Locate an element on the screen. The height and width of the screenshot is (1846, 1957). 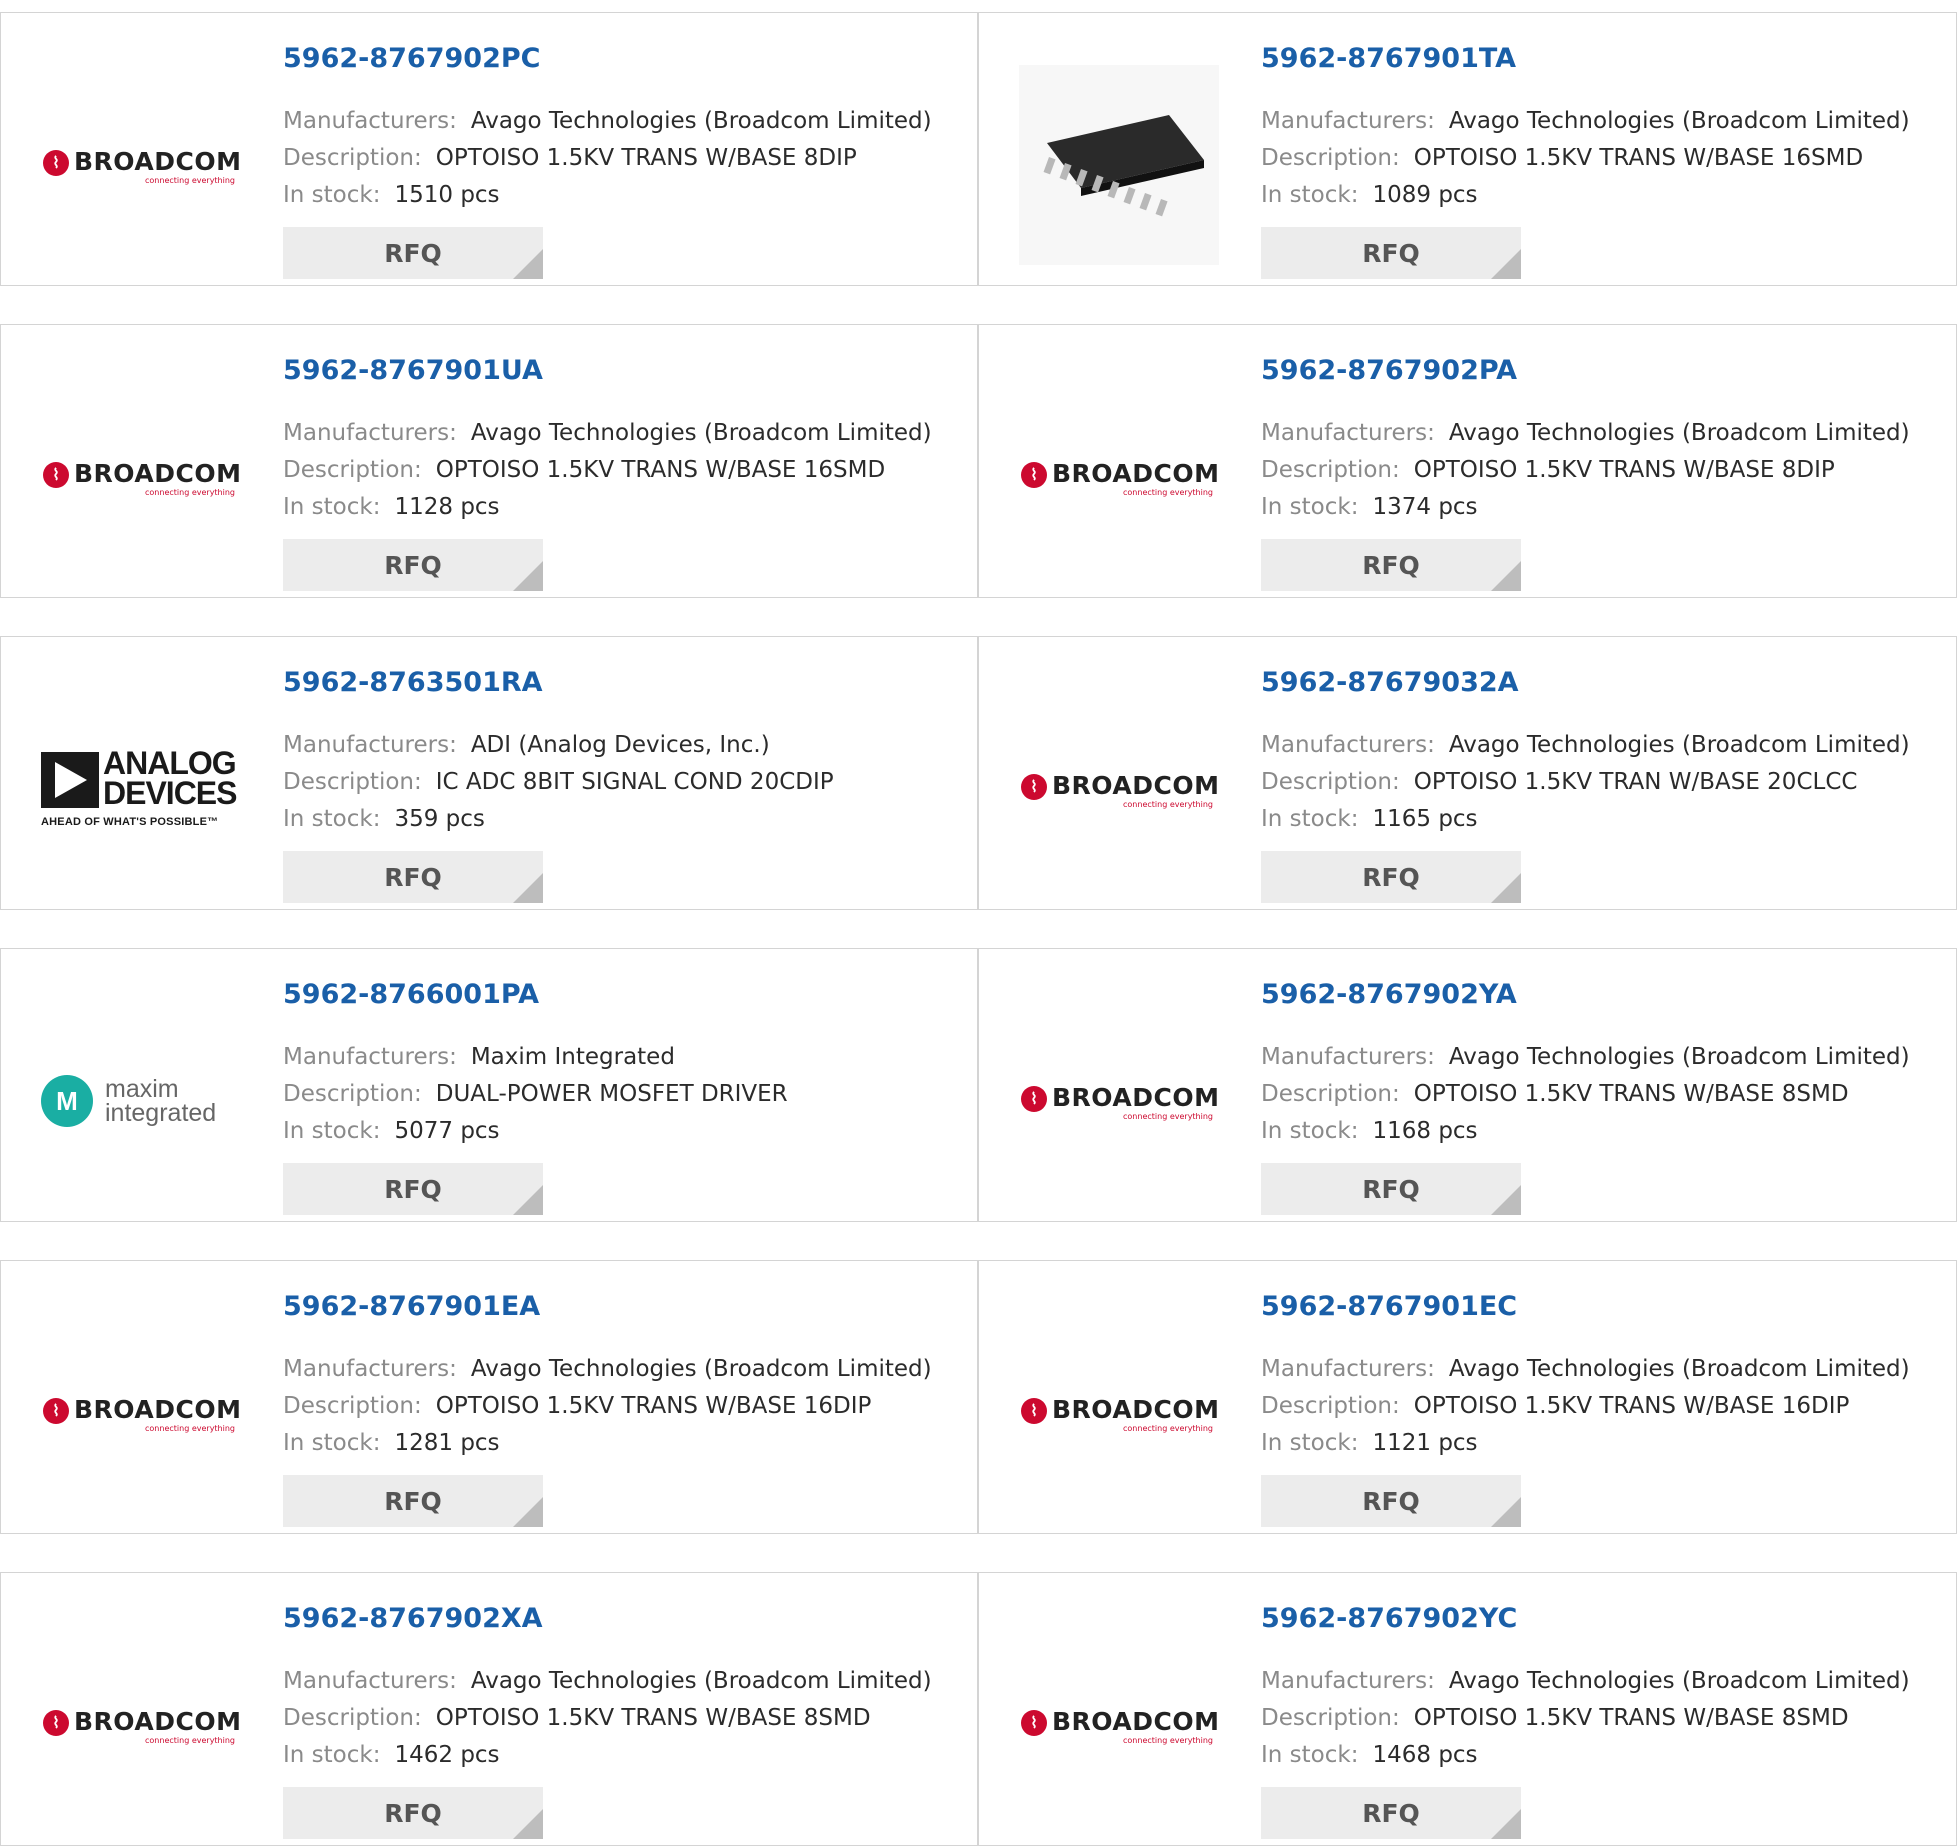
description-value: OPTOISO 1.5KV TRANS W/BASE 8SMD is located at coordinates (1631, 1718).